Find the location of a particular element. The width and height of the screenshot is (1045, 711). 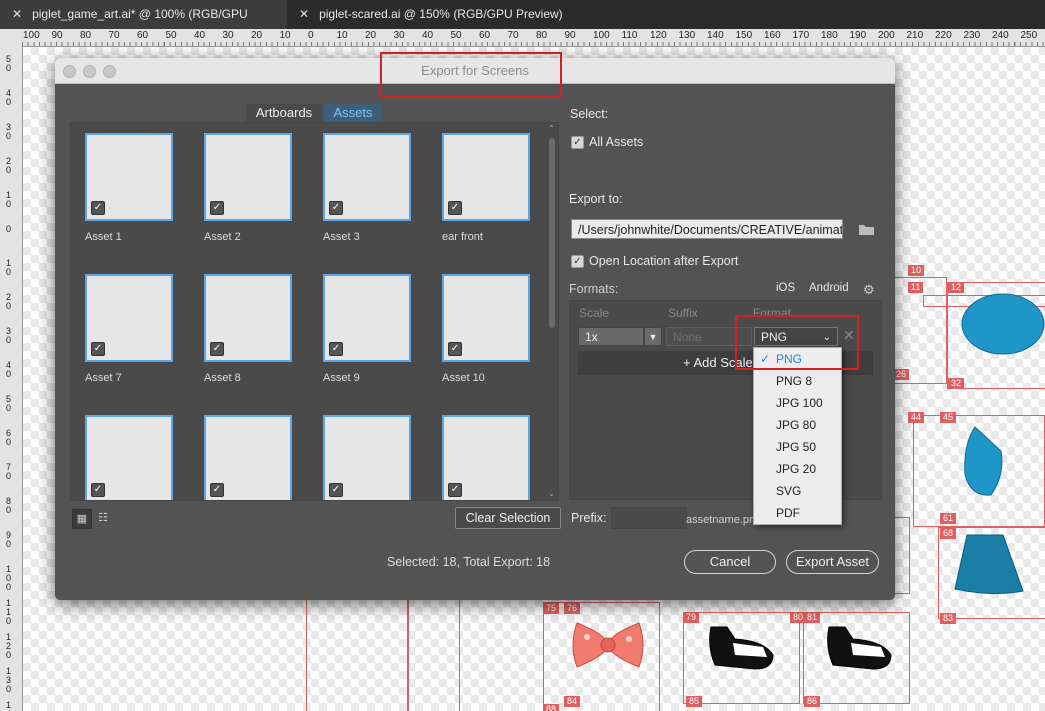

menu-item-jpg100: JPG 100 is located at coordinates (797, 403).